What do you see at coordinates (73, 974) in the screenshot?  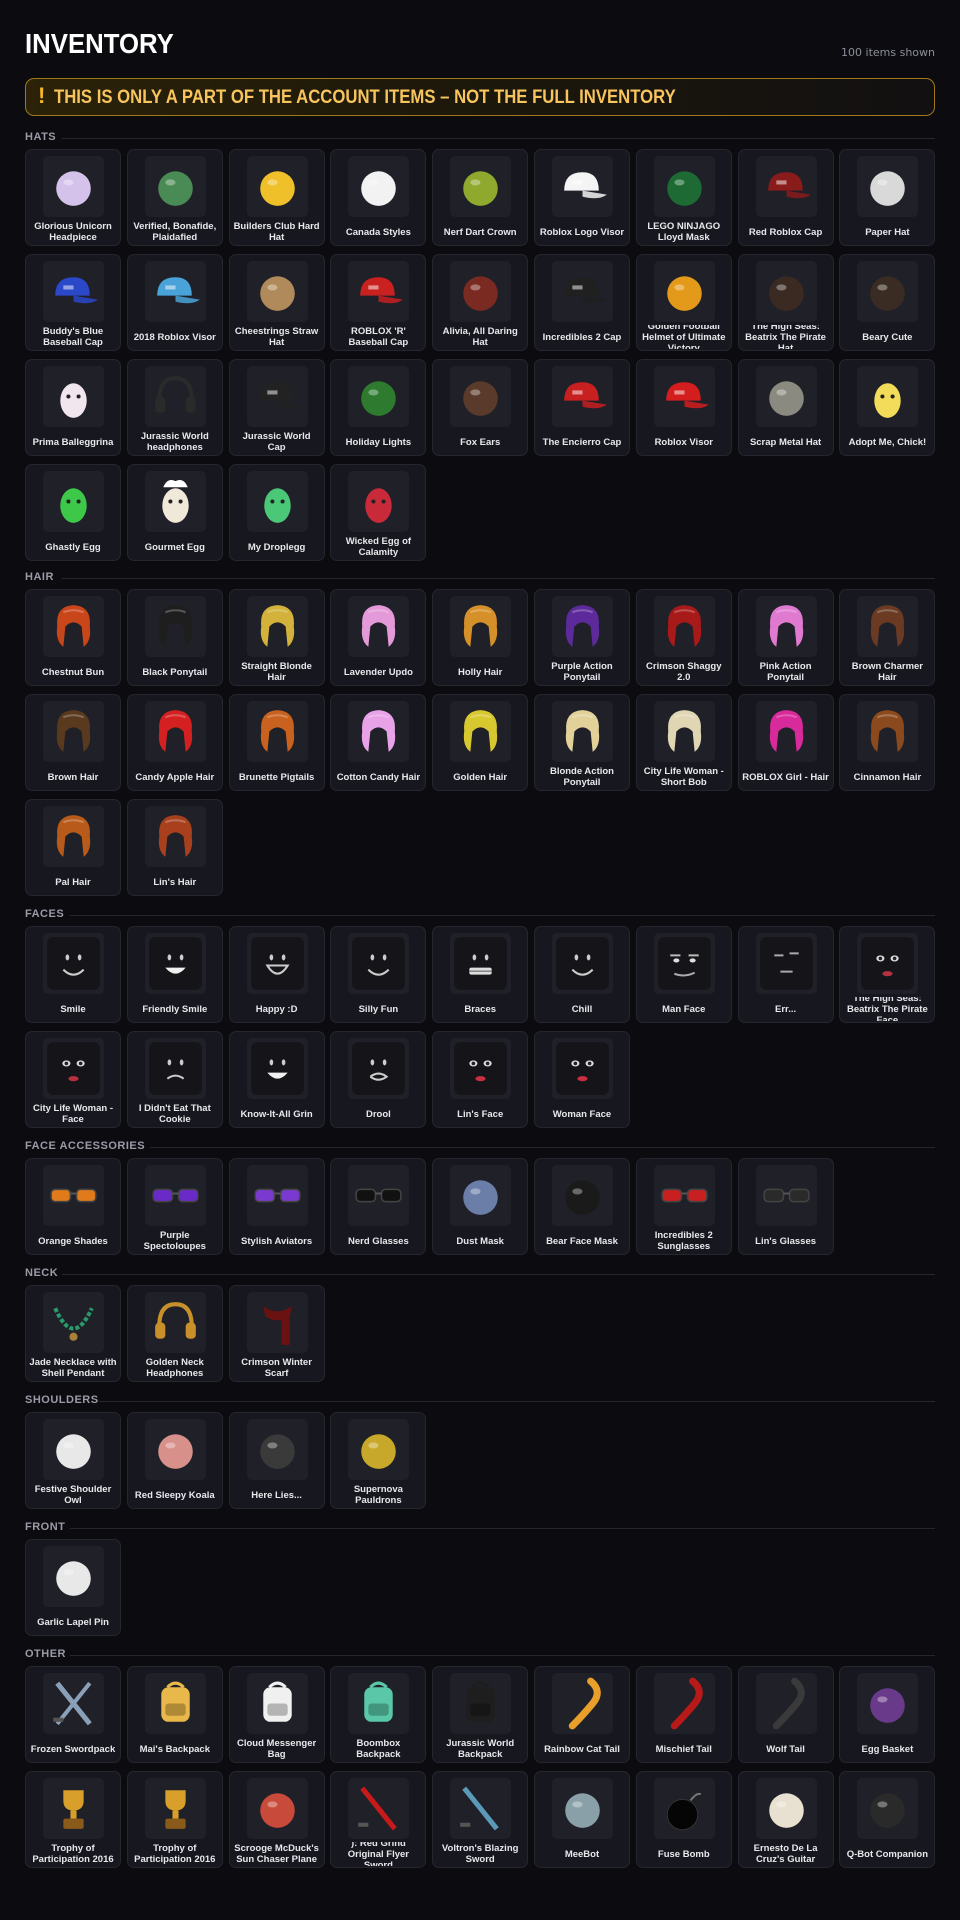 I see `item-card: Smile` at bounding box center [73, 974].